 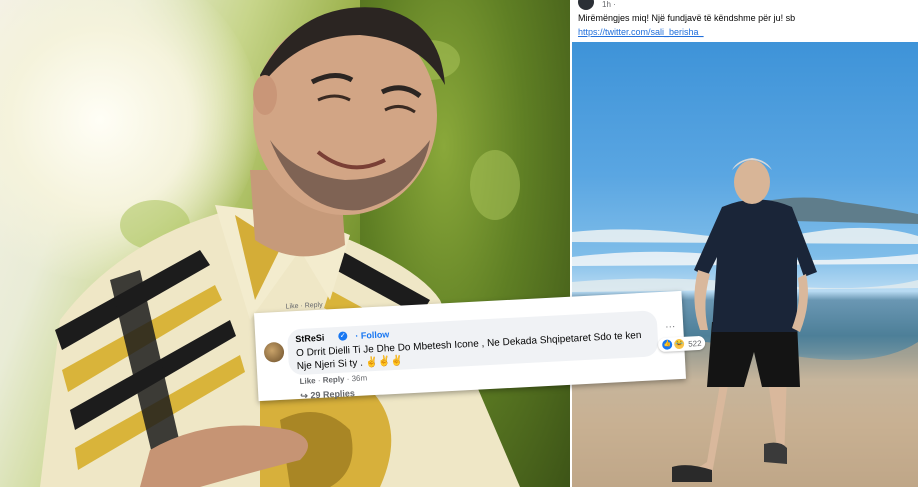 What do you see at coordinates (307, 381) in the screenshot?
I see `like-link: Like` at bounding box center [307, 381].